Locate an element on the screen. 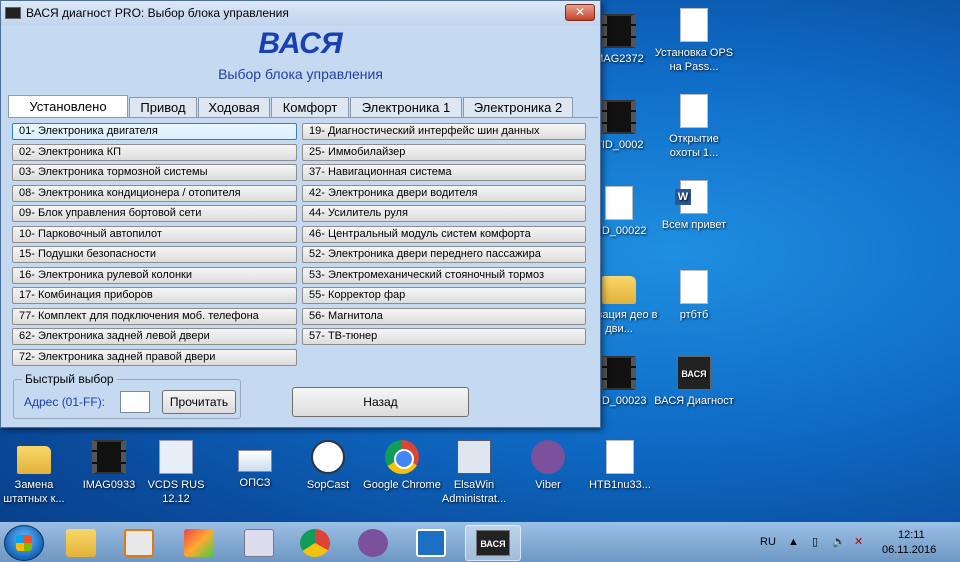 Image resolution: width=960 pixels, height=562 pixels. unit-button-right-10: 57- ТВ-тюнер is located at coordinates (444, 336).